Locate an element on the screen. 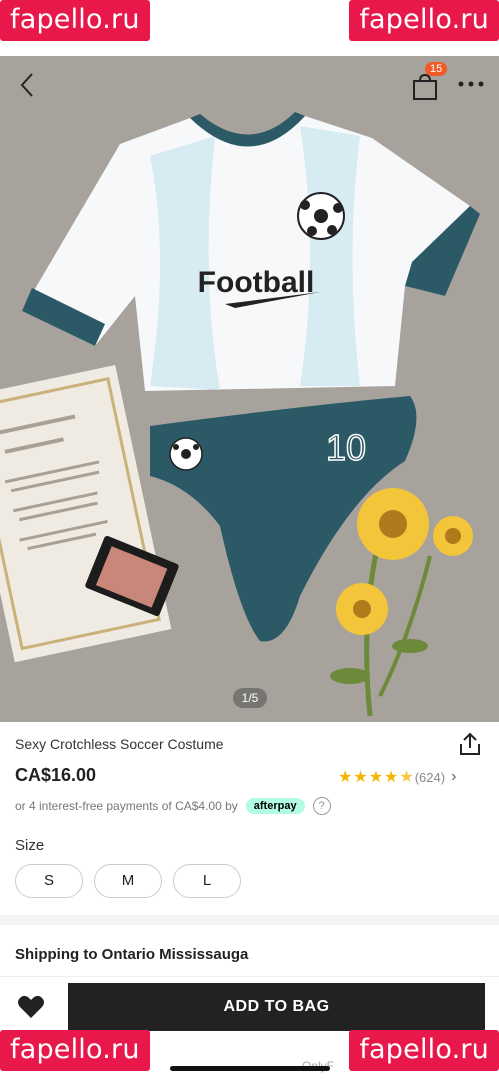 The height and width of the screenshot is (1080, 499). more-options-button is located at coordinates (471, 84).